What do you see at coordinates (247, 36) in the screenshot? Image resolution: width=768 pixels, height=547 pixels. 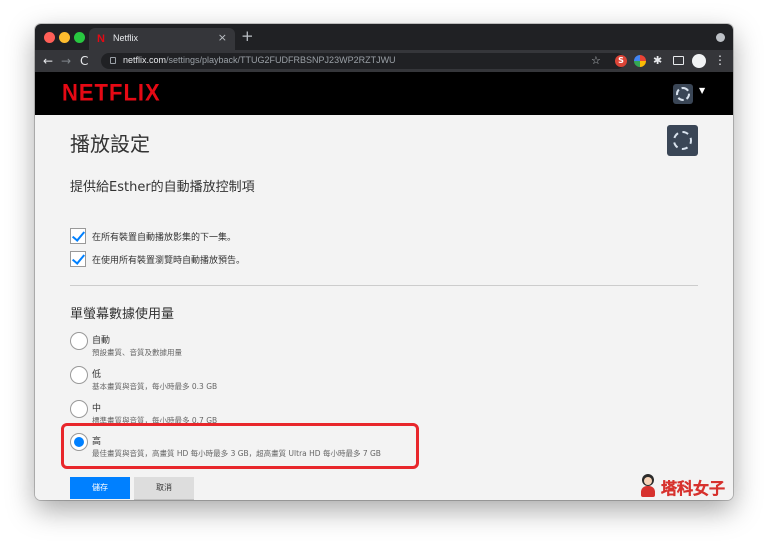 I see `new-tab-button: +` at bounding box center [247, 36].